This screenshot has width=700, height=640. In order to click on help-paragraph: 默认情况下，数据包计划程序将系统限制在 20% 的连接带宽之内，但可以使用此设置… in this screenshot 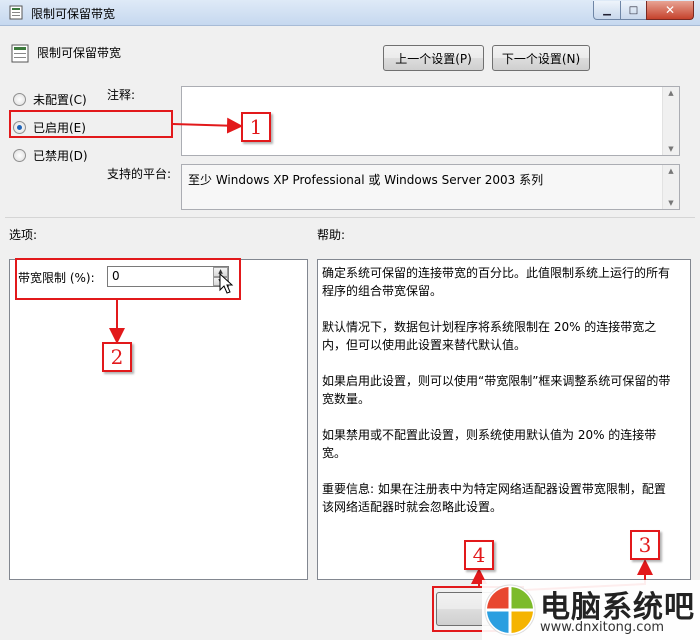, I will do `click(489, 336)`.